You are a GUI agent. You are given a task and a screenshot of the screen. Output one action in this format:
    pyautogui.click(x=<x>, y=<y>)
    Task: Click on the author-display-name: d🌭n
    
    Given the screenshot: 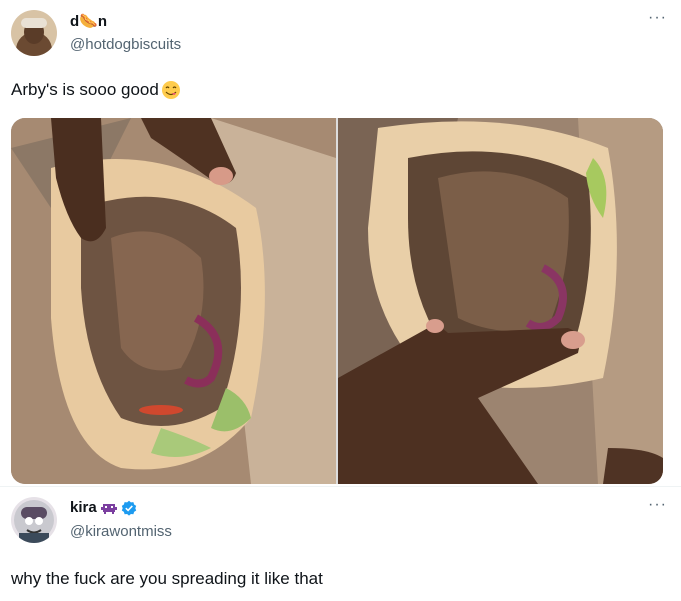 What is the action you would take?
    pyautogui.click(x=88, y=21)
    